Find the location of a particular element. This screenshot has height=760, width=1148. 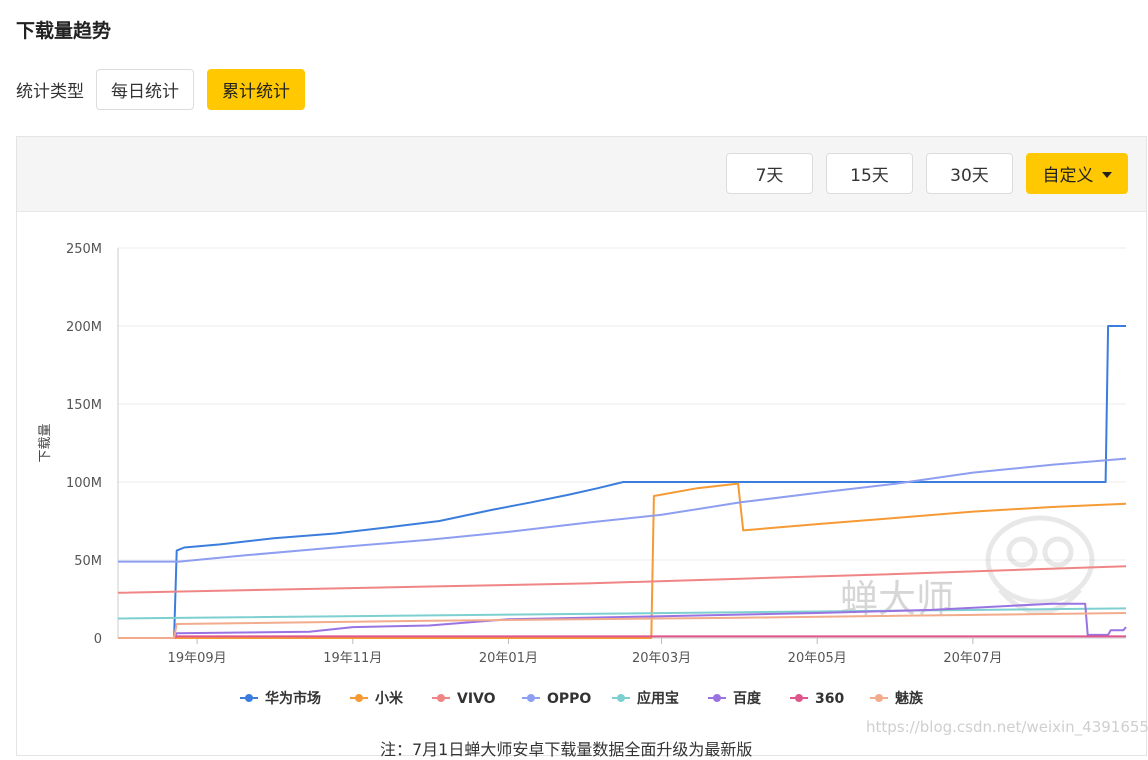

y-tick-label: 250M is located at coordinates (84, 249).